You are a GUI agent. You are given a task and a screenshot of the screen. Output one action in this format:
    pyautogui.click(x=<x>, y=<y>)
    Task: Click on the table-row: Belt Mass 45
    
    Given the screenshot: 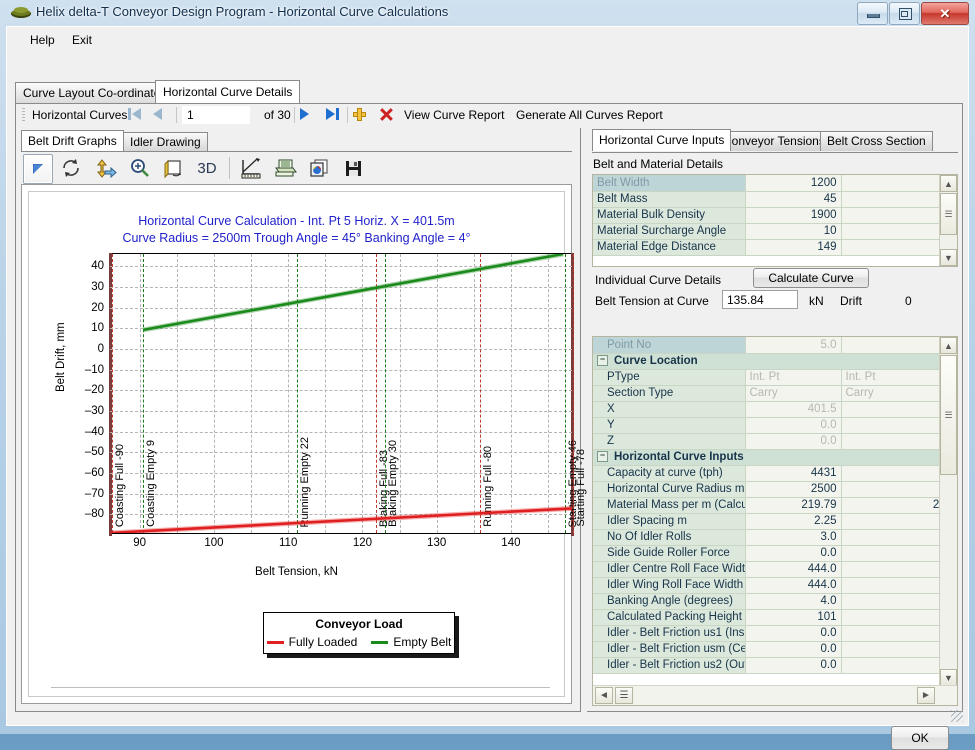 What is the action you would take?
    pyautogui.click(x=775, y=199)
    